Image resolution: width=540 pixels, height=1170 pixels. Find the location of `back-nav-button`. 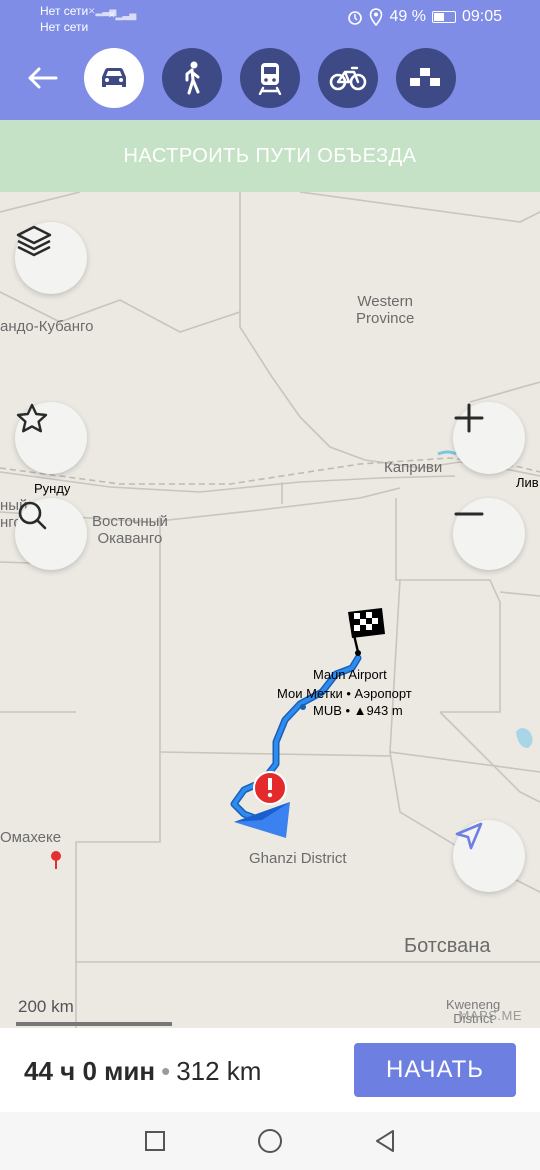

back-nav-button is located at coordinates (385, 1141).